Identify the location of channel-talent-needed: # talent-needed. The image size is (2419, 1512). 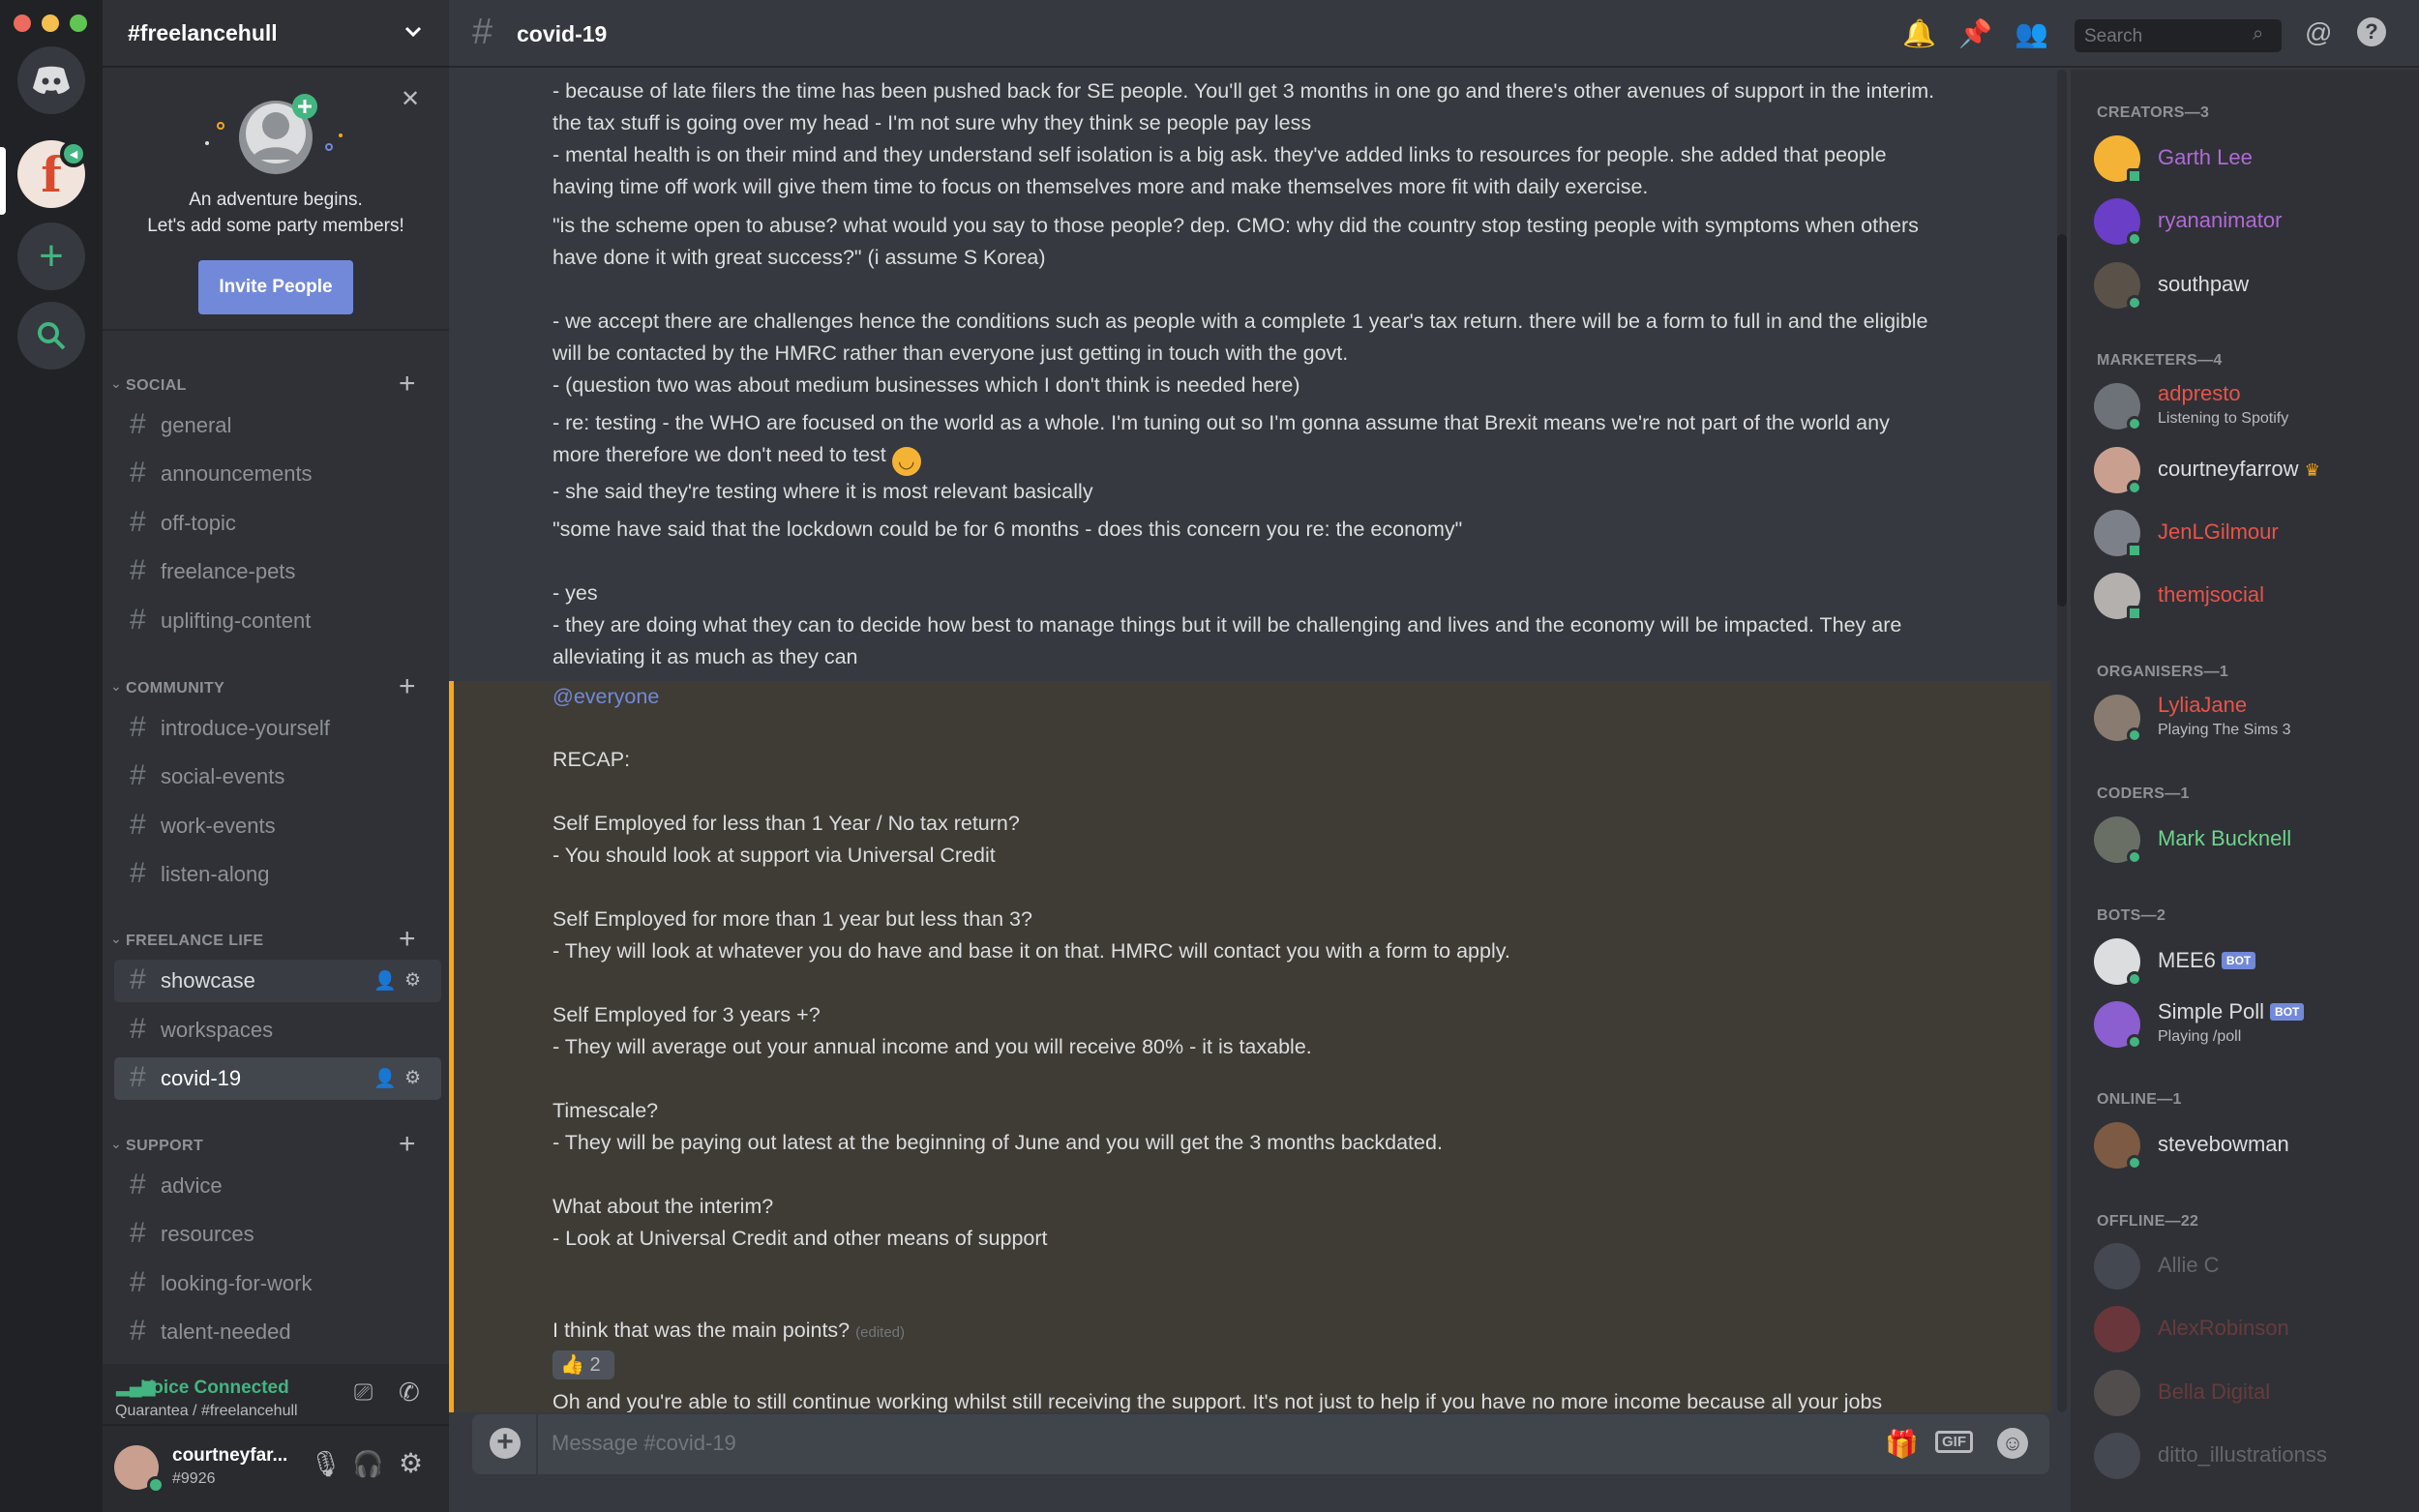
(278, 1332).